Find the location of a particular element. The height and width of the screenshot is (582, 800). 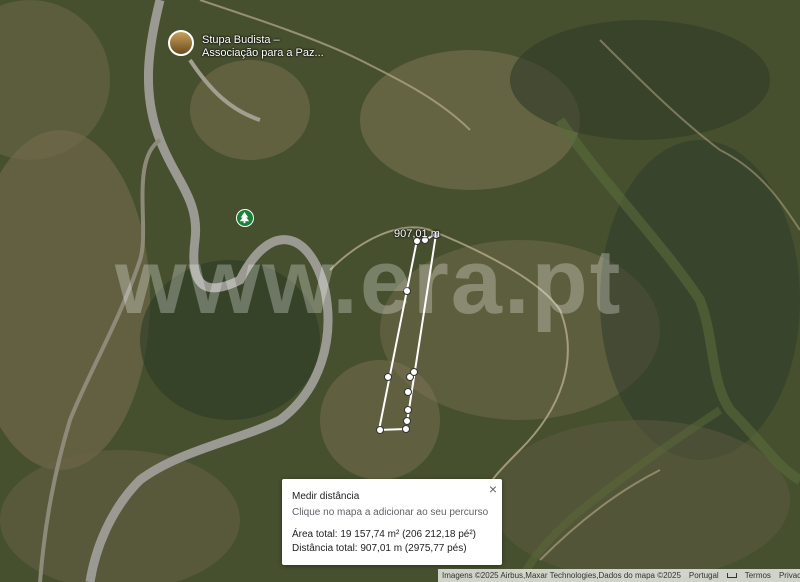

tree-pin-icon is located at coordinates (245, 218).